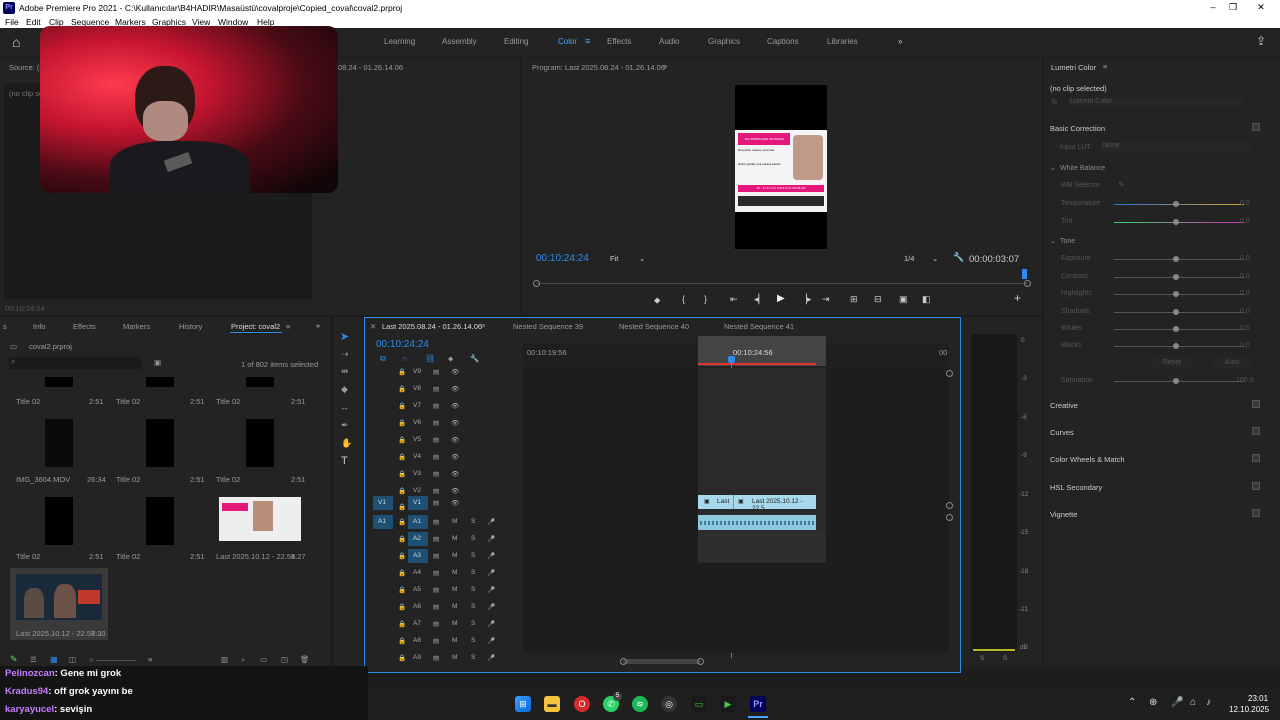  What do you see at coordinates (402, 490) in the screenshot?
I see `track-lock-v2: 🔒` at bounding box center [402, 490].